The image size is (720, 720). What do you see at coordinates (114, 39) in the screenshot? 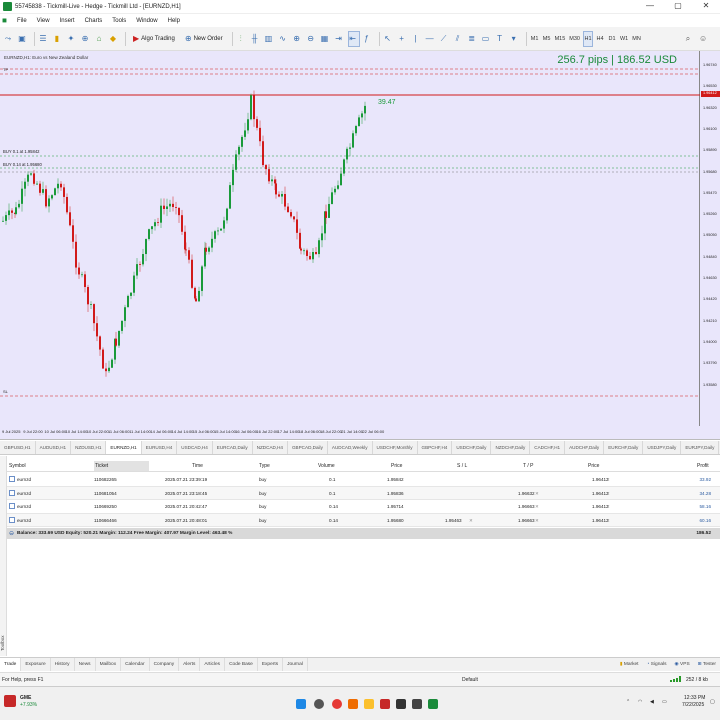
I see `metaeditor-icon: ◆` at bounding box center [114, 39].